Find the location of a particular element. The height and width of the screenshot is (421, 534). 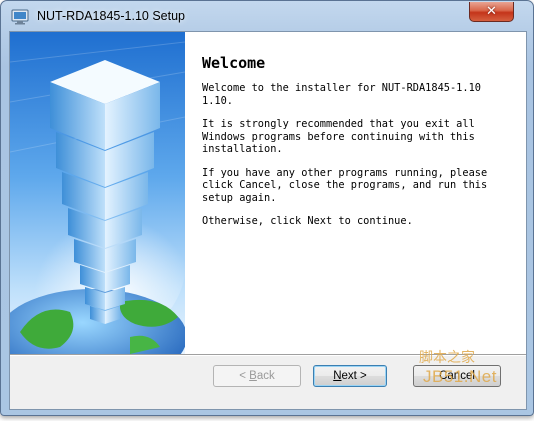

welcome-heading: Welcome is located at coordinates (234, 63).